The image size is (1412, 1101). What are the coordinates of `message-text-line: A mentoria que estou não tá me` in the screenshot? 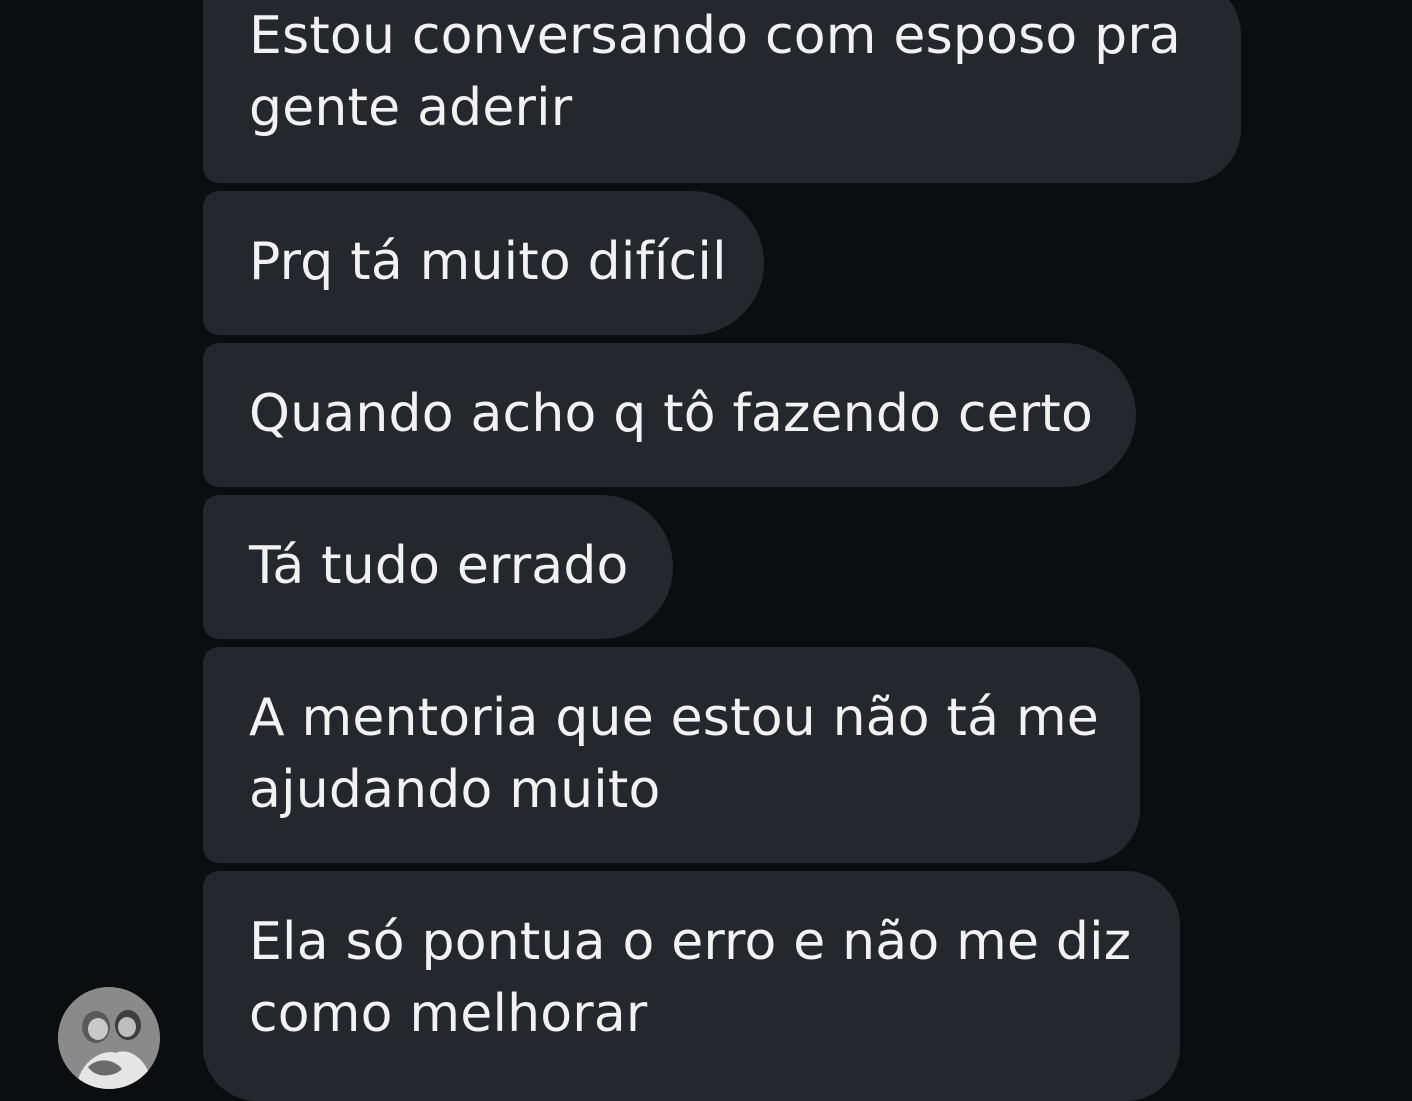 It's located at (674, 718).